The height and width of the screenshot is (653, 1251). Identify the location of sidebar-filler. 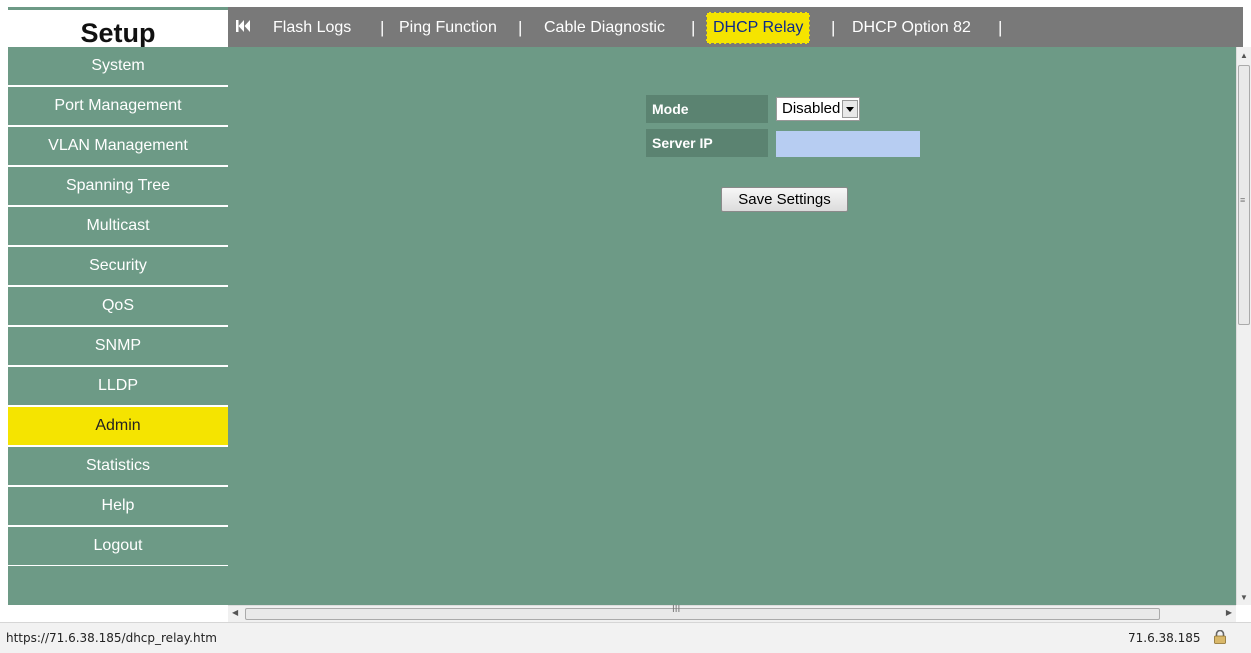
(118, 585).